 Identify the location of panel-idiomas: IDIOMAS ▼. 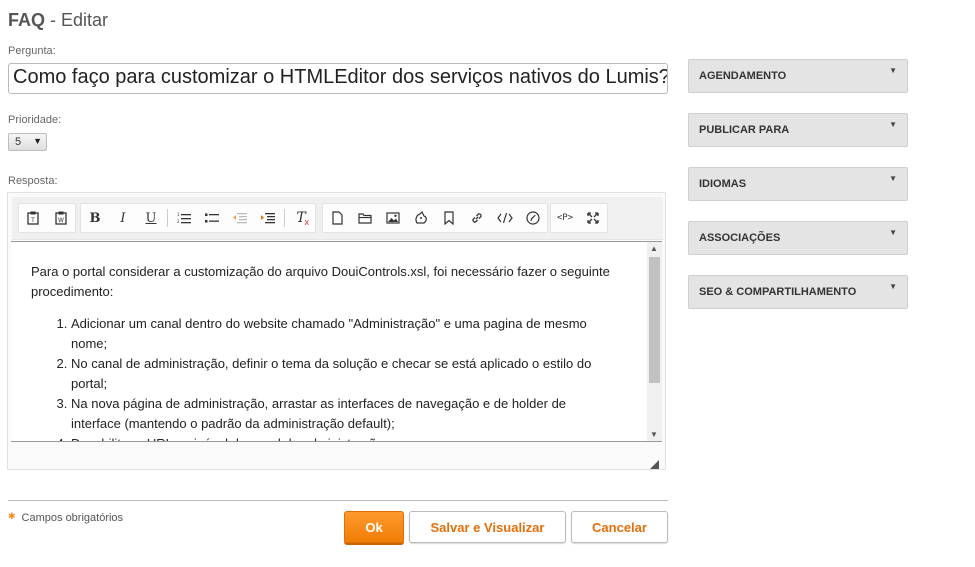
(798, 184).